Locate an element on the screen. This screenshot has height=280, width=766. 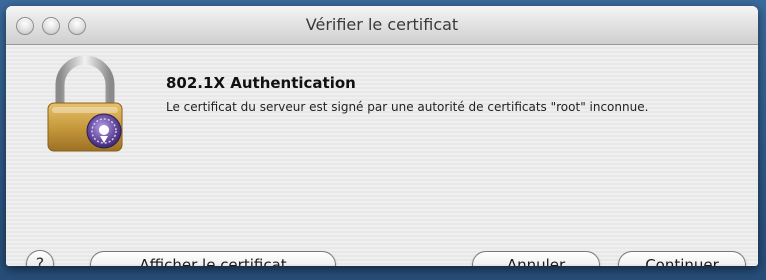
title-bar: Vérifier le certificat is located at coordinates (382, 25).